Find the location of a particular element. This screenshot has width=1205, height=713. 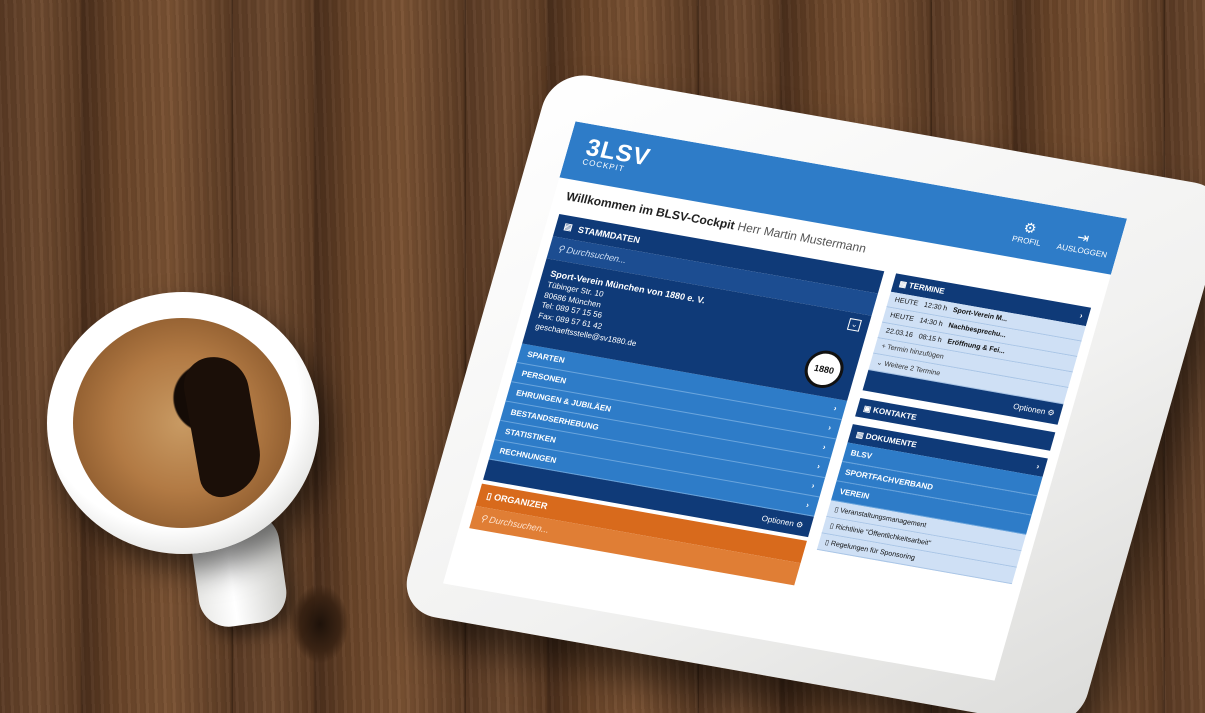

crest-text: 1880 is located at coordinates (824, 369).